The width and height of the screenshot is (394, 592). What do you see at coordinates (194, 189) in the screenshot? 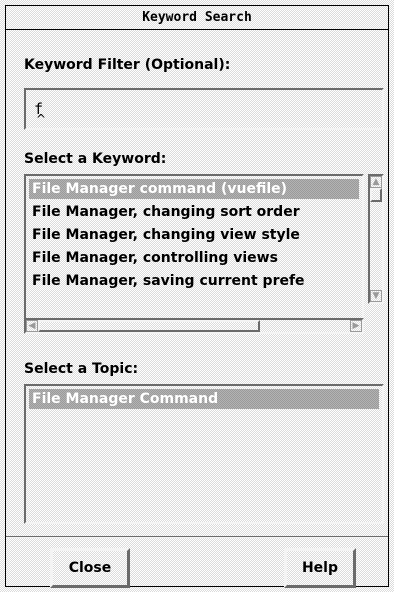
I see `keyword-list-item: File Manager command (vuefile)` at bounding box center [194, 189].